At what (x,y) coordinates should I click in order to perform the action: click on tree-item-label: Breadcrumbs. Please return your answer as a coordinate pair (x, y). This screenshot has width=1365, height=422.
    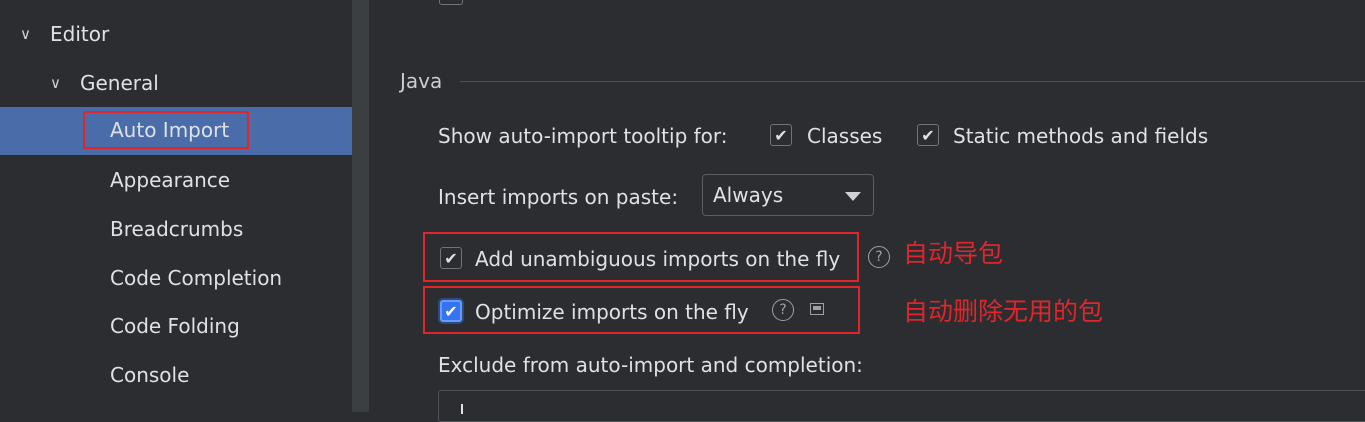
    Looking at the image, I should click on (177, 229).